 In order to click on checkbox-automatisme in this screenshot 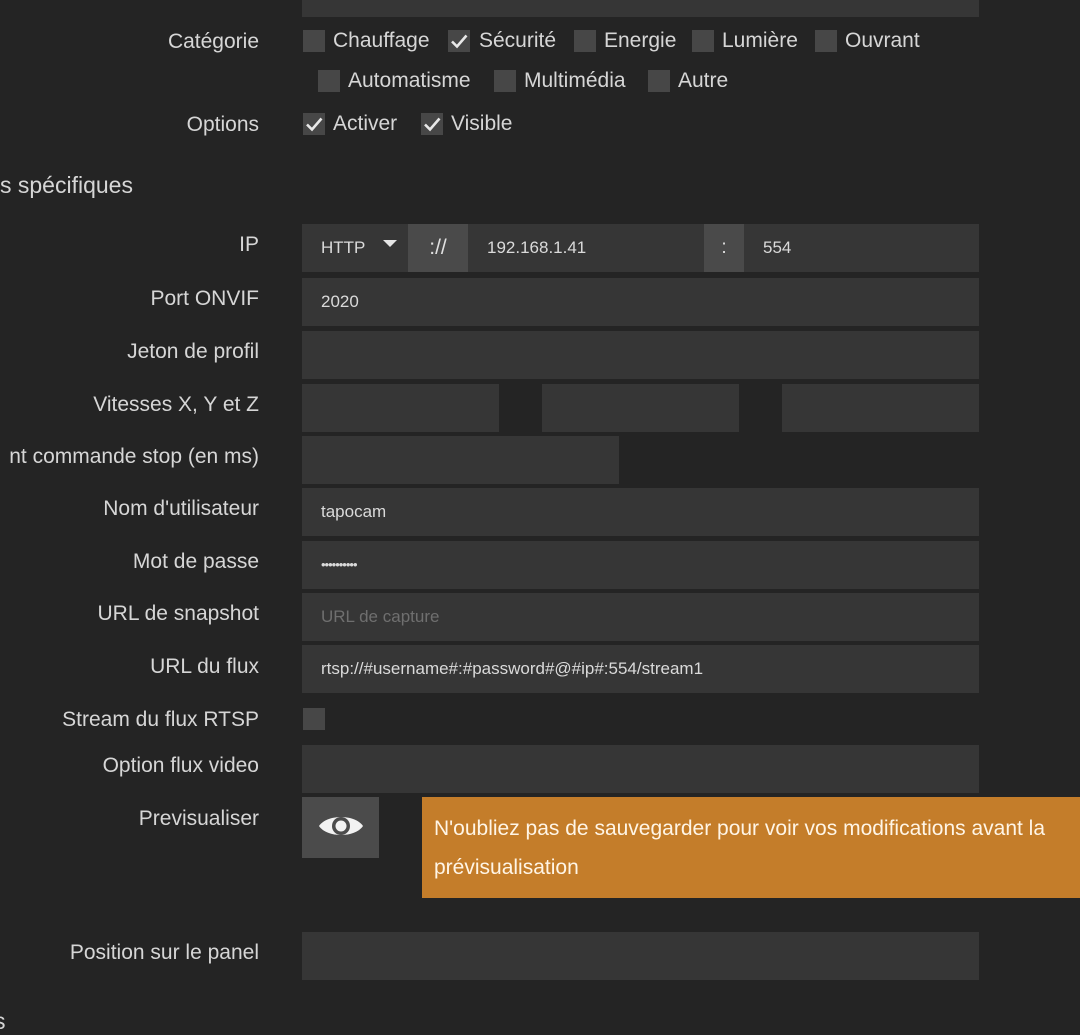, I will do `click(329, 81)`.